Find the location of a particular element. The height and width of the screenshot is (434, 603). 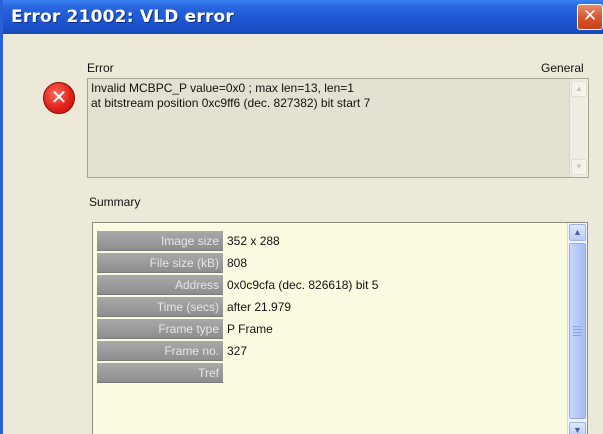

general-label: General is located at coordinates (562, 68).